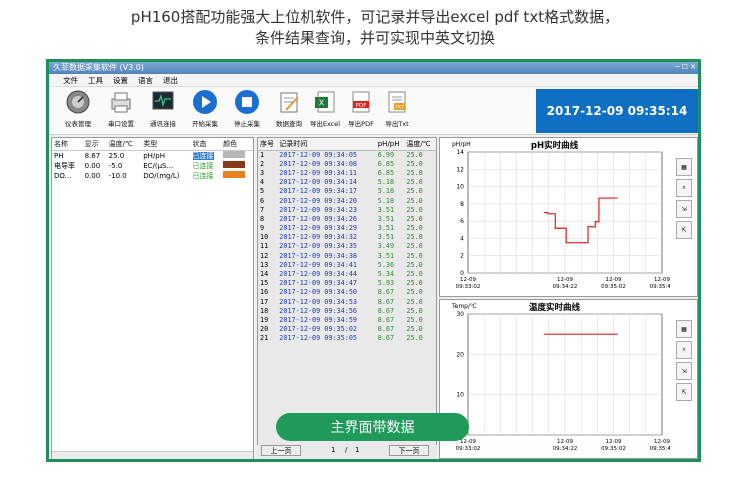  What do you see at coordinates (347, 228) in the screenshot?
I see `table-row: 9 2017-12-09 09:34:29 3.51 25.0` at bounding box center [347, 228].